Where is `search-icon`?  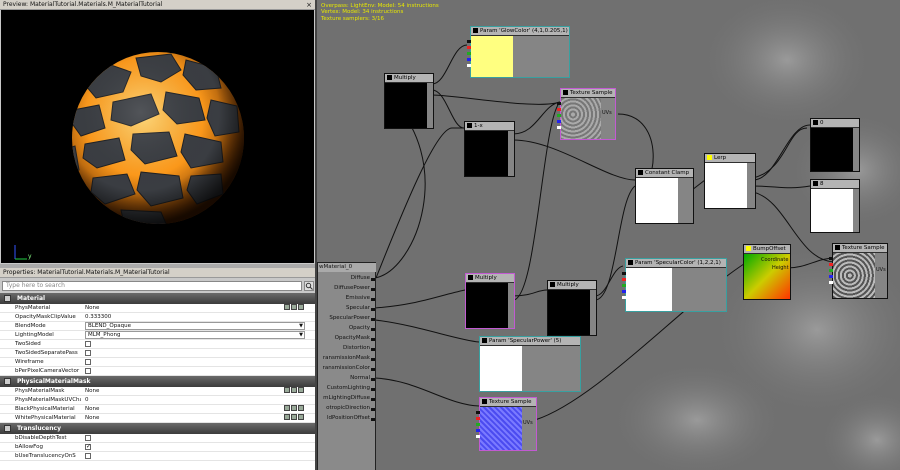
search-icon is located at coordinates (309, 286).